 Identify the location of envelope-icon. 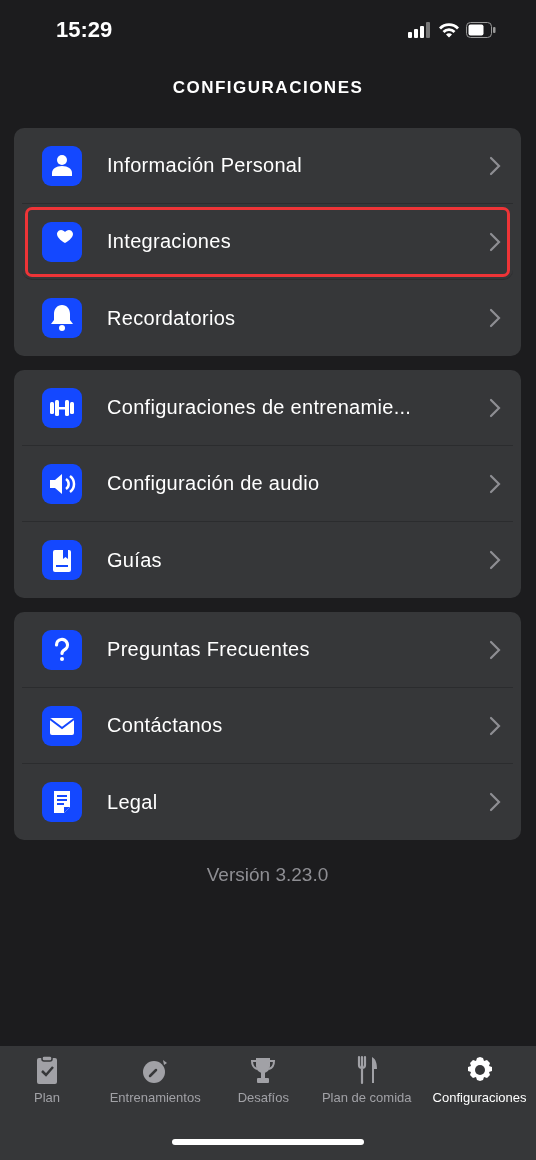
(62, 725).